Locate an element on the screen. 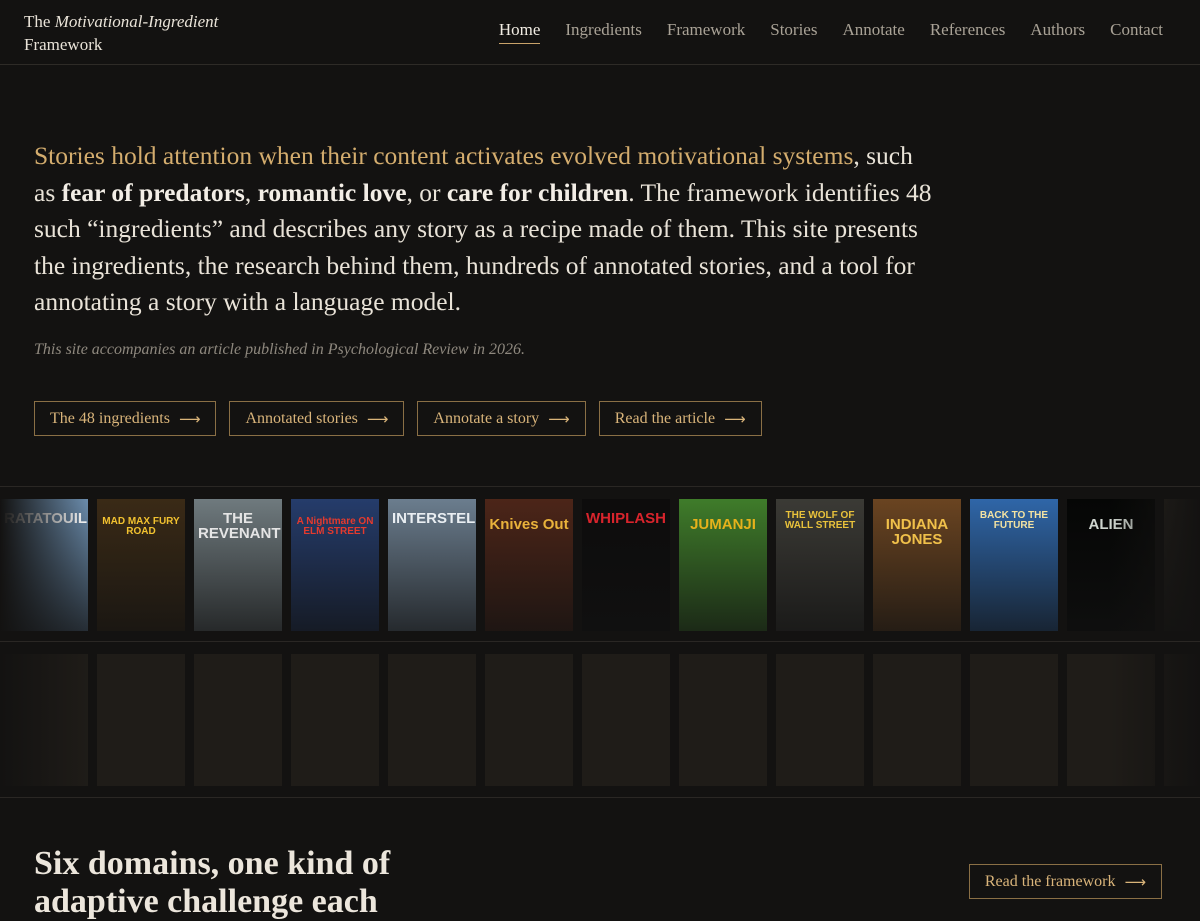 The width and height of the screenshot is (1200, 921). hero-bold-3: care for children is located at coordinates (537, 192).